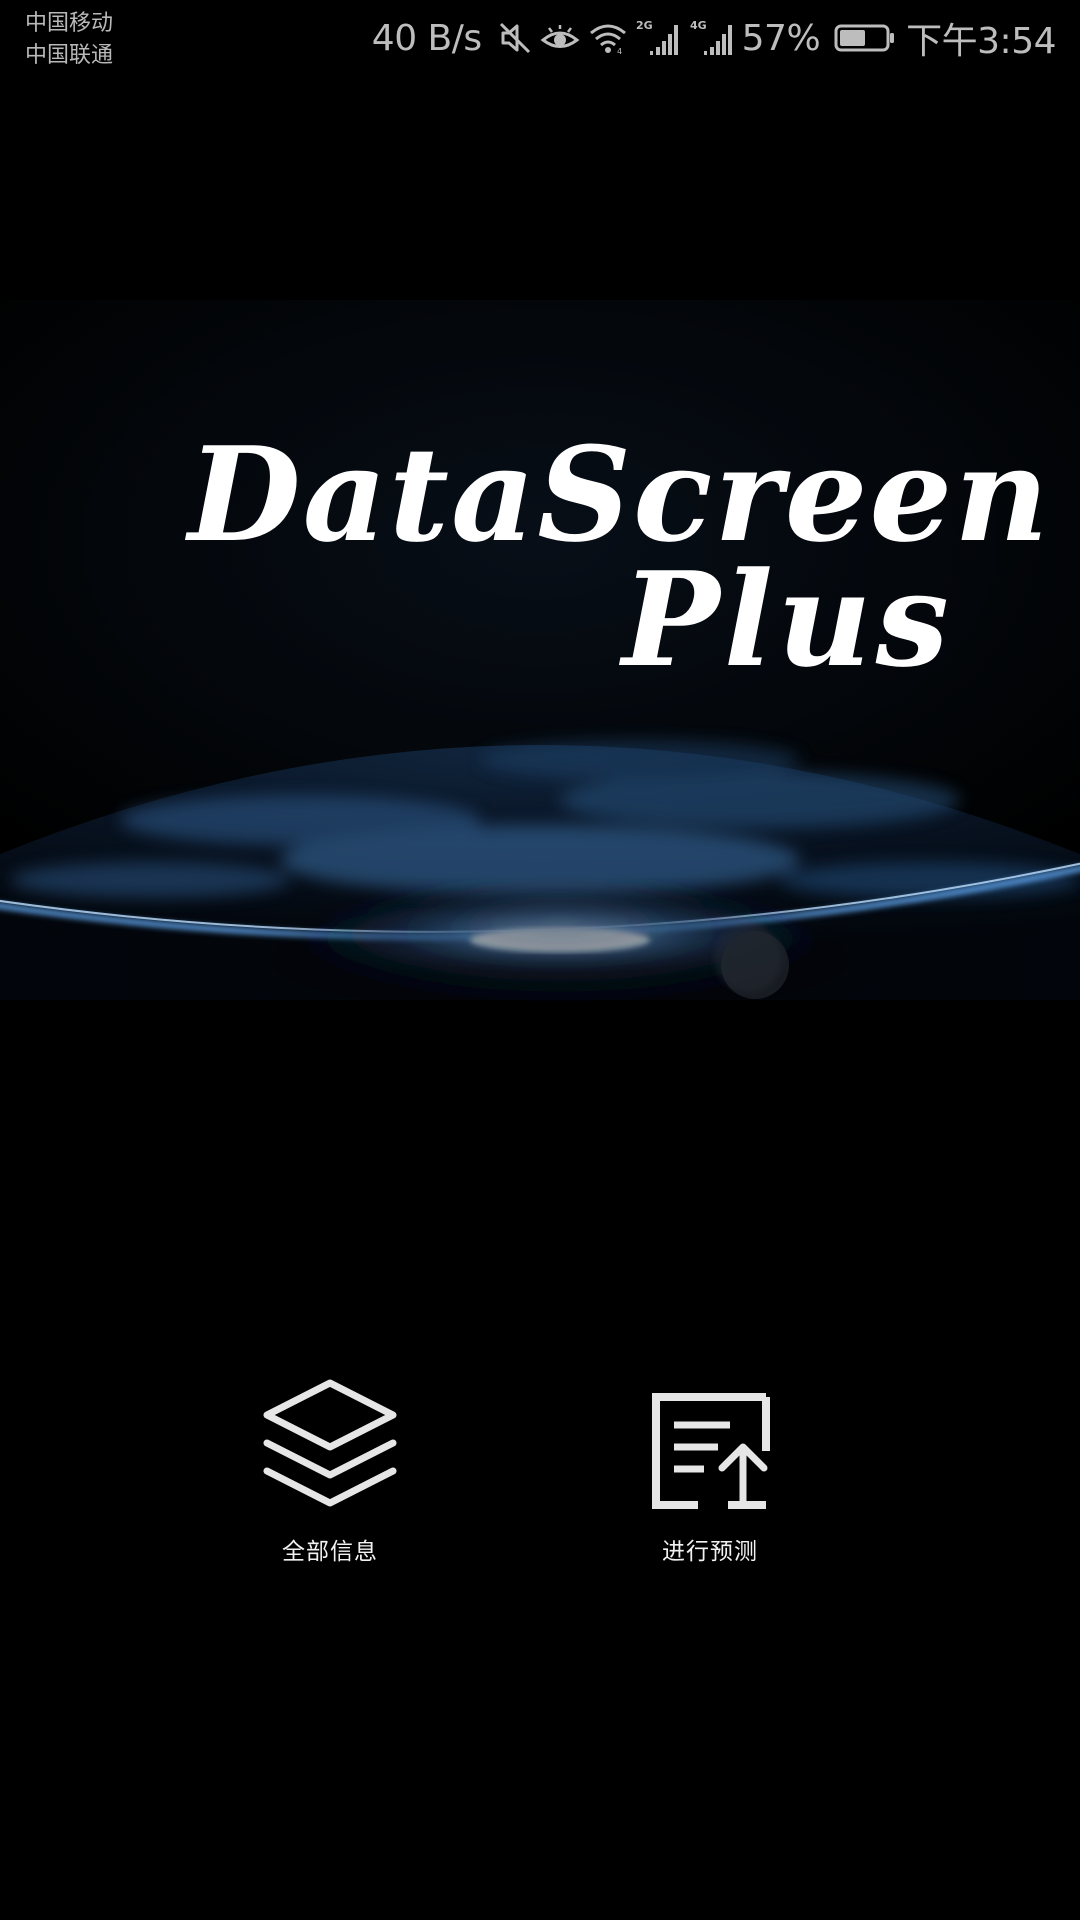  What do you see at coordinates (710, 1445) in the screenshot?
I see `upload-document-icon` at bounding box center [710, 1445].